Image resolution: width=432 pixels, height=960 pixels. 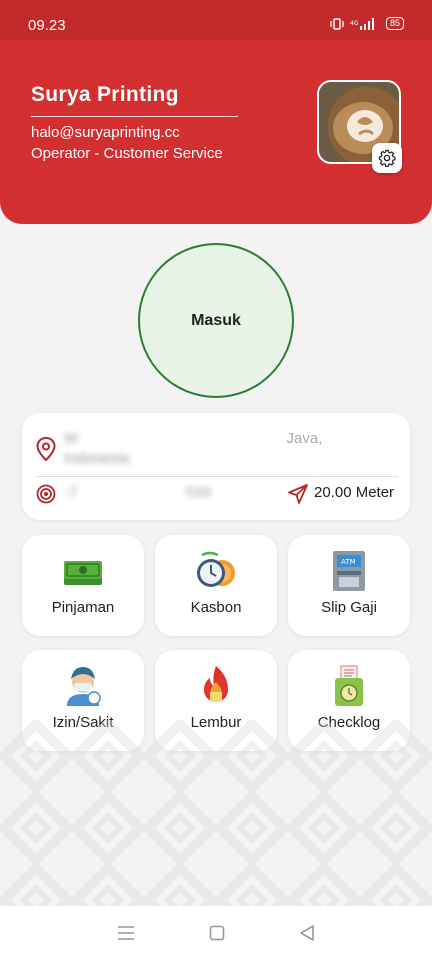 I want to click on gear-icon, so click(x=387, y=158).